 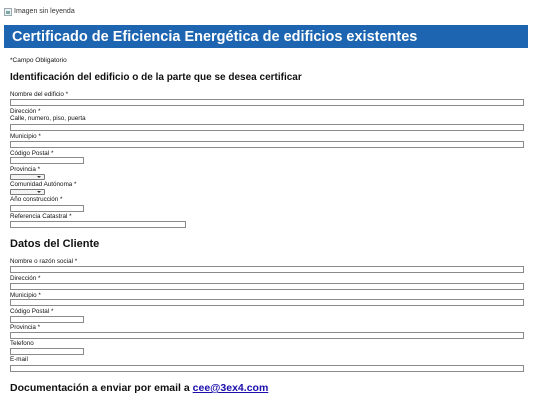 What do you see at coordinates (25, 278) in the screenshot?
I see `client-address-label: Dirección *` at bounding box center [25, 278].